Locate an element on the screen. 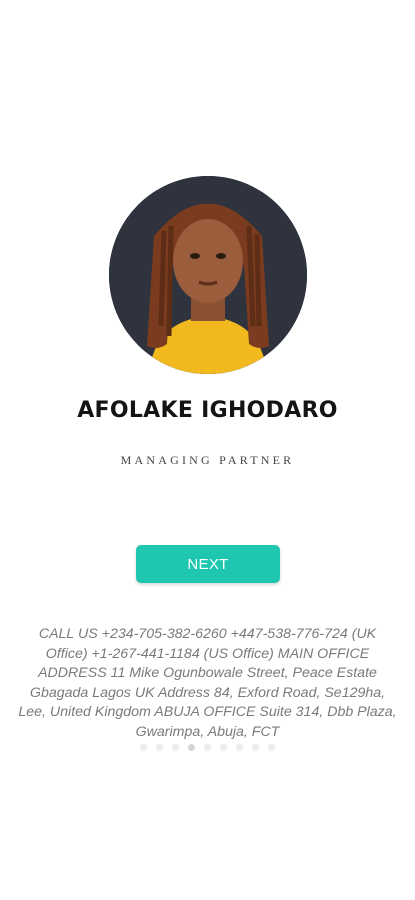 The image size is (415, 900). profile-photo is located at coordinates (208, 275).